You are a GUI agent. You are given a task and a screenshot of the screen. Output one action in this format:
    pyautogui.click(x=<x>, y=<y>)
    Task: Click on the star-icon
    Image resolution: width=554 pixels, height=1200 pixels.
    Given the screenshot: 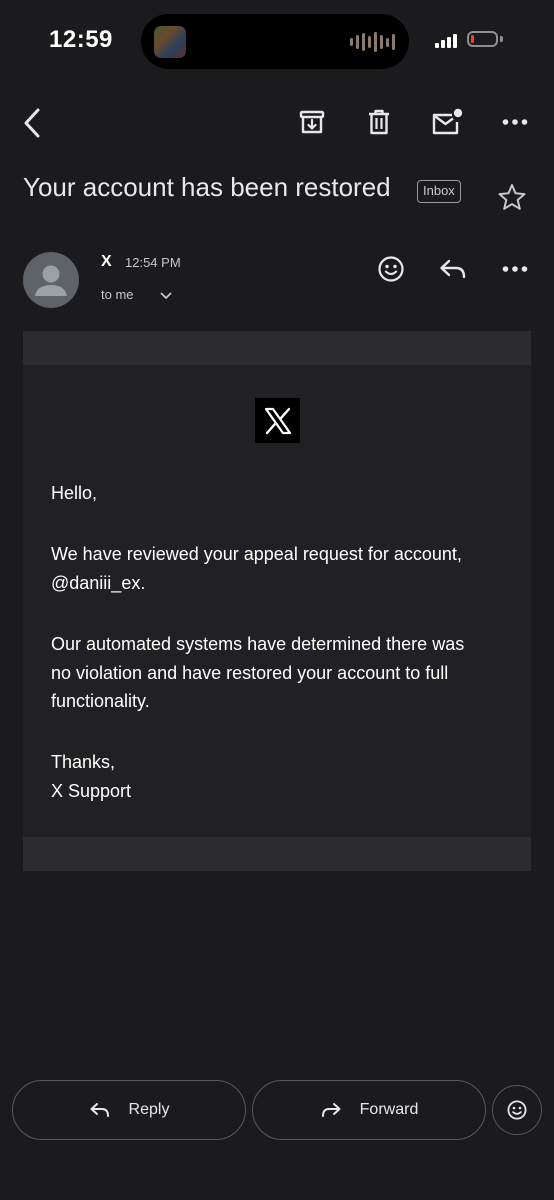 What is the action you would take?
    pyautogui.click(x=512, y=197)
    